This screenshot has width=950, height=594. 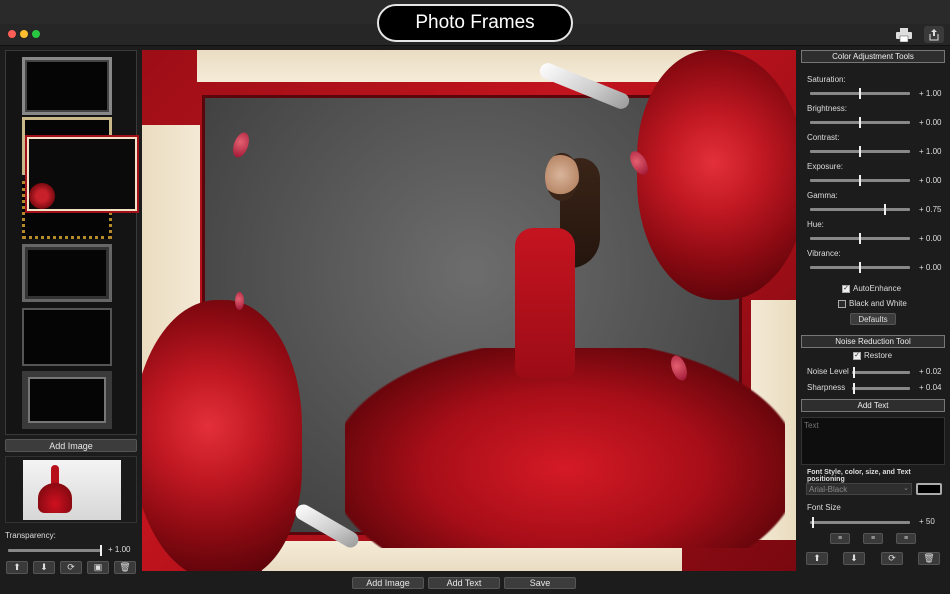 I want to click on save-button: Save, so click(x=540, y=583).